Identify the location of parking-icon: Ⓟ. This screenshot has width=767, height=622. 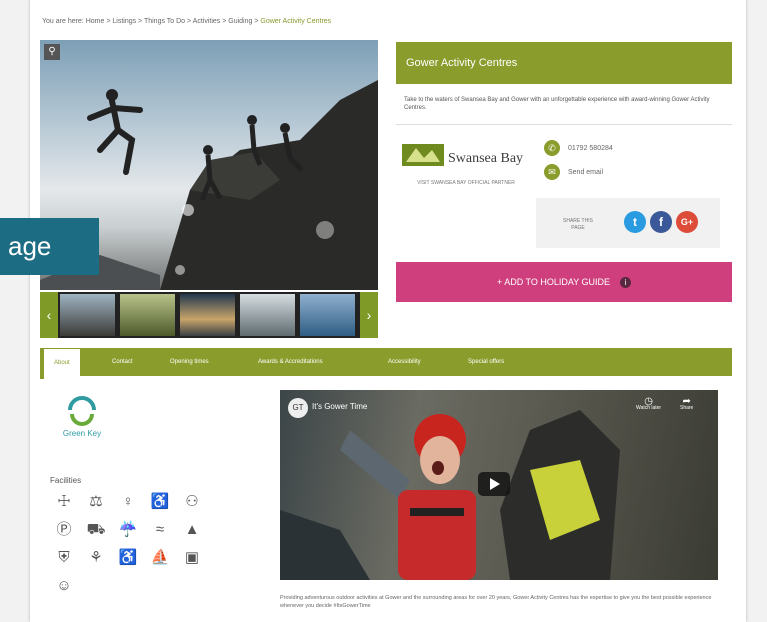
(64, 529).